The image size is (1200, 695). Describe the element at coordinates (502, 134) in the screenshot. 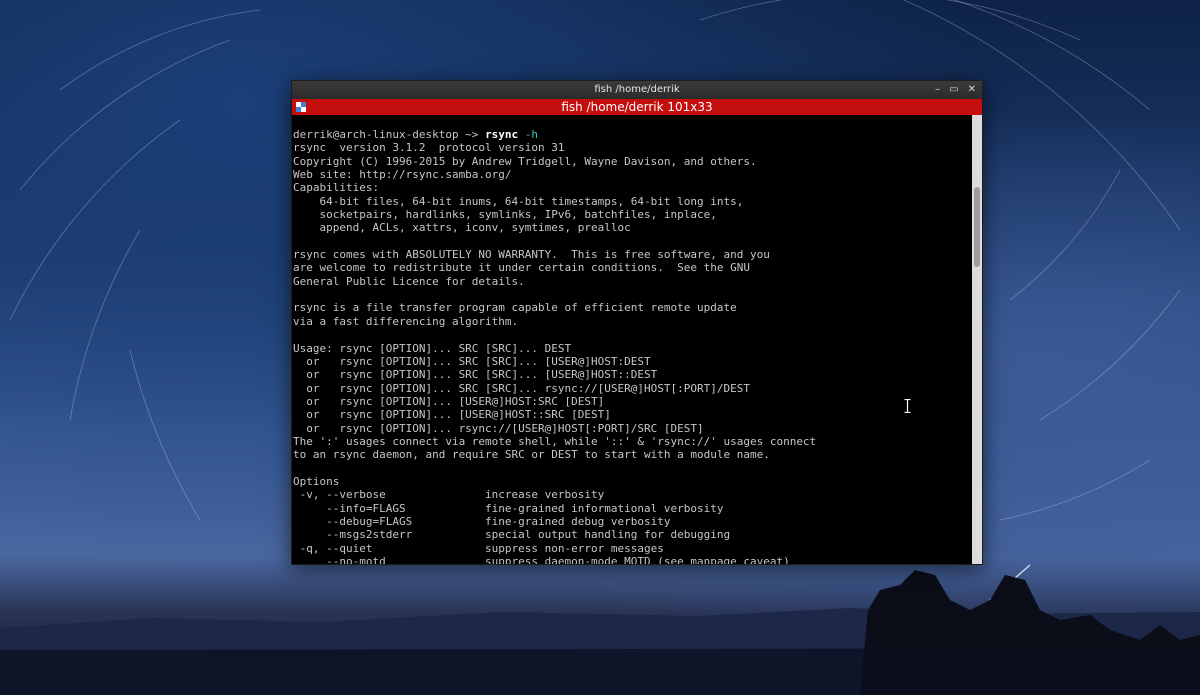

I see `command-name: rsync` at that location.